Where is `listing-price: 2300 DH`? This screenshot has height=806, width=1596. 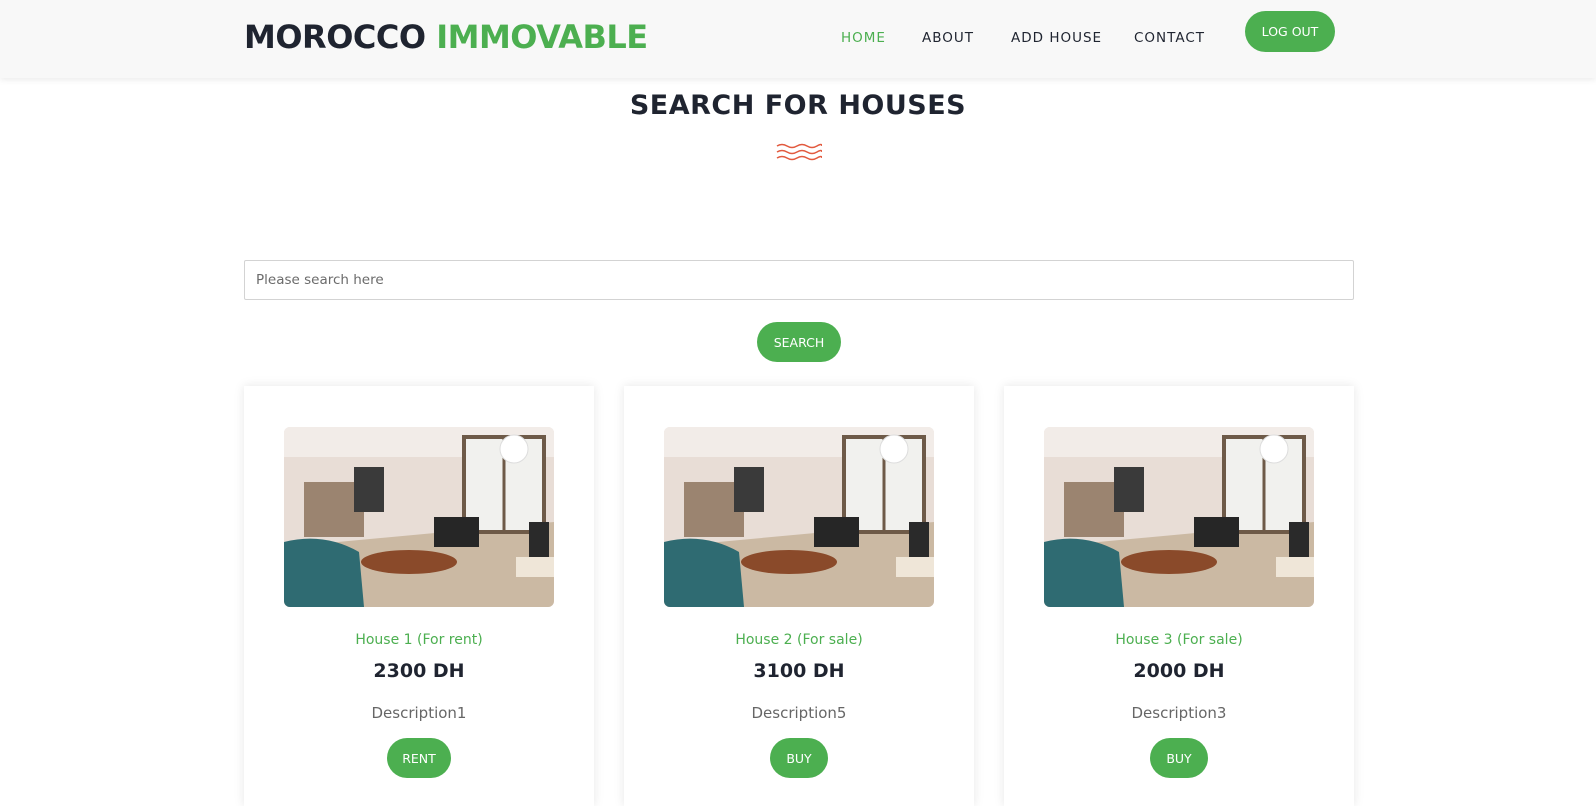 listing-price: 2300 DH is located at coordinates (419, 671).